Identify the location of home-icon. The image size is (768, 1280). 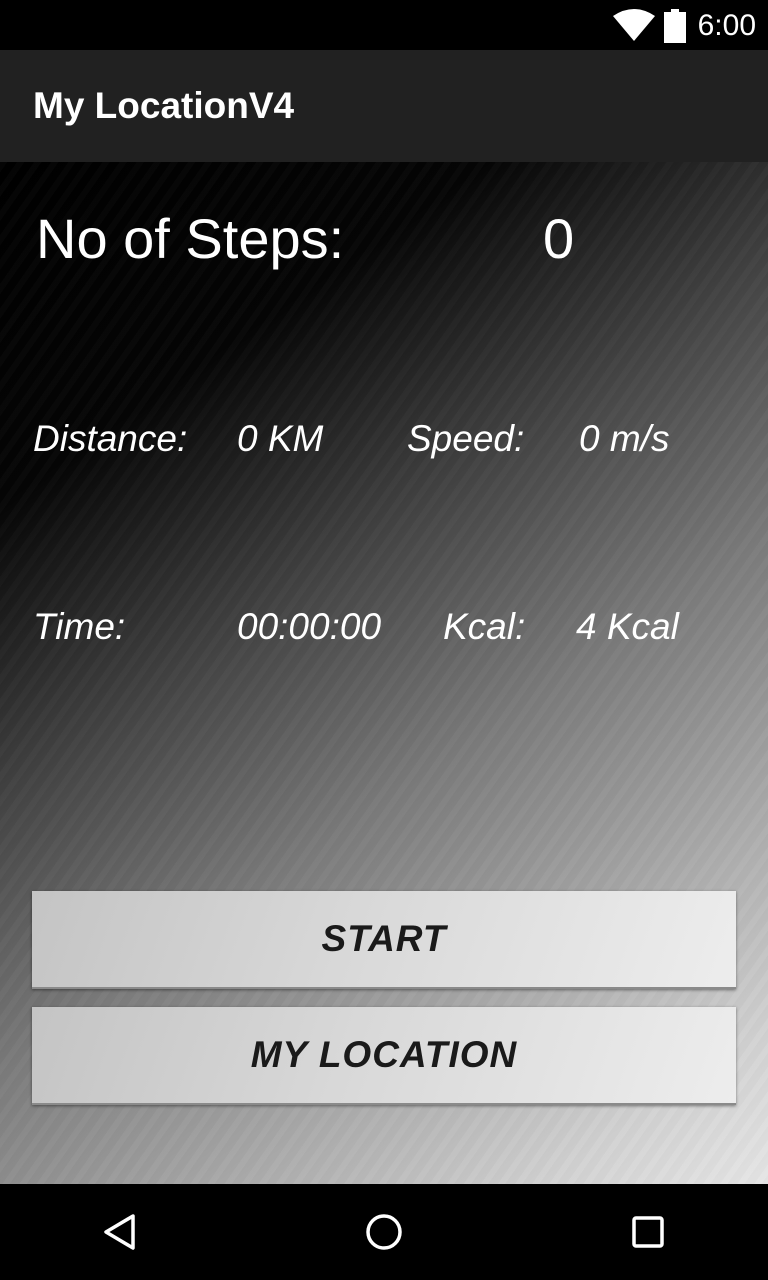
(384, 1232).